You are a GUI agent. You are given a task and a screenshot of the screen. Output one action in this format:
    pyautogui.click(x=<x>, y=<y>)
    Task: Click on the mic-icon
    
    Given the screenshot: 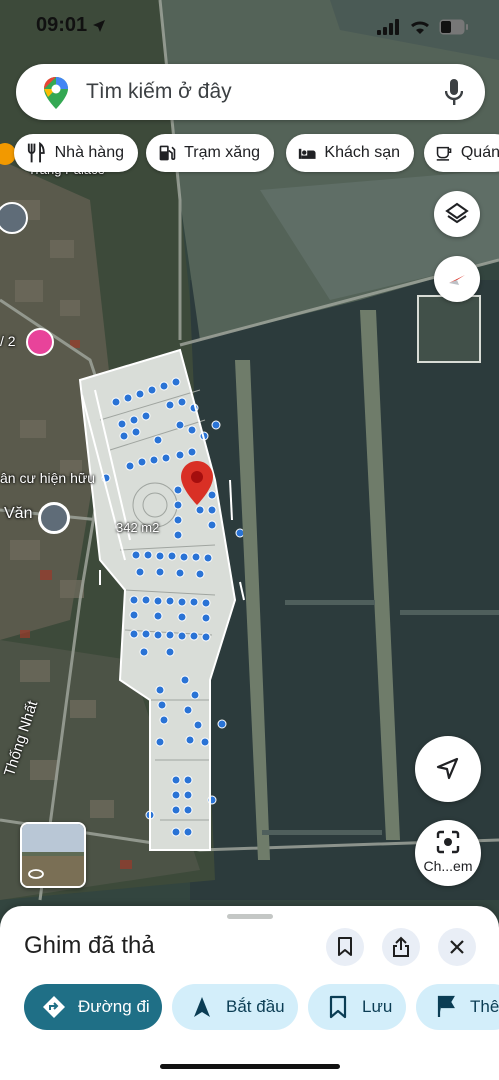 What is the action you would take?
    pyautogui.click(x=454, y=92)
    